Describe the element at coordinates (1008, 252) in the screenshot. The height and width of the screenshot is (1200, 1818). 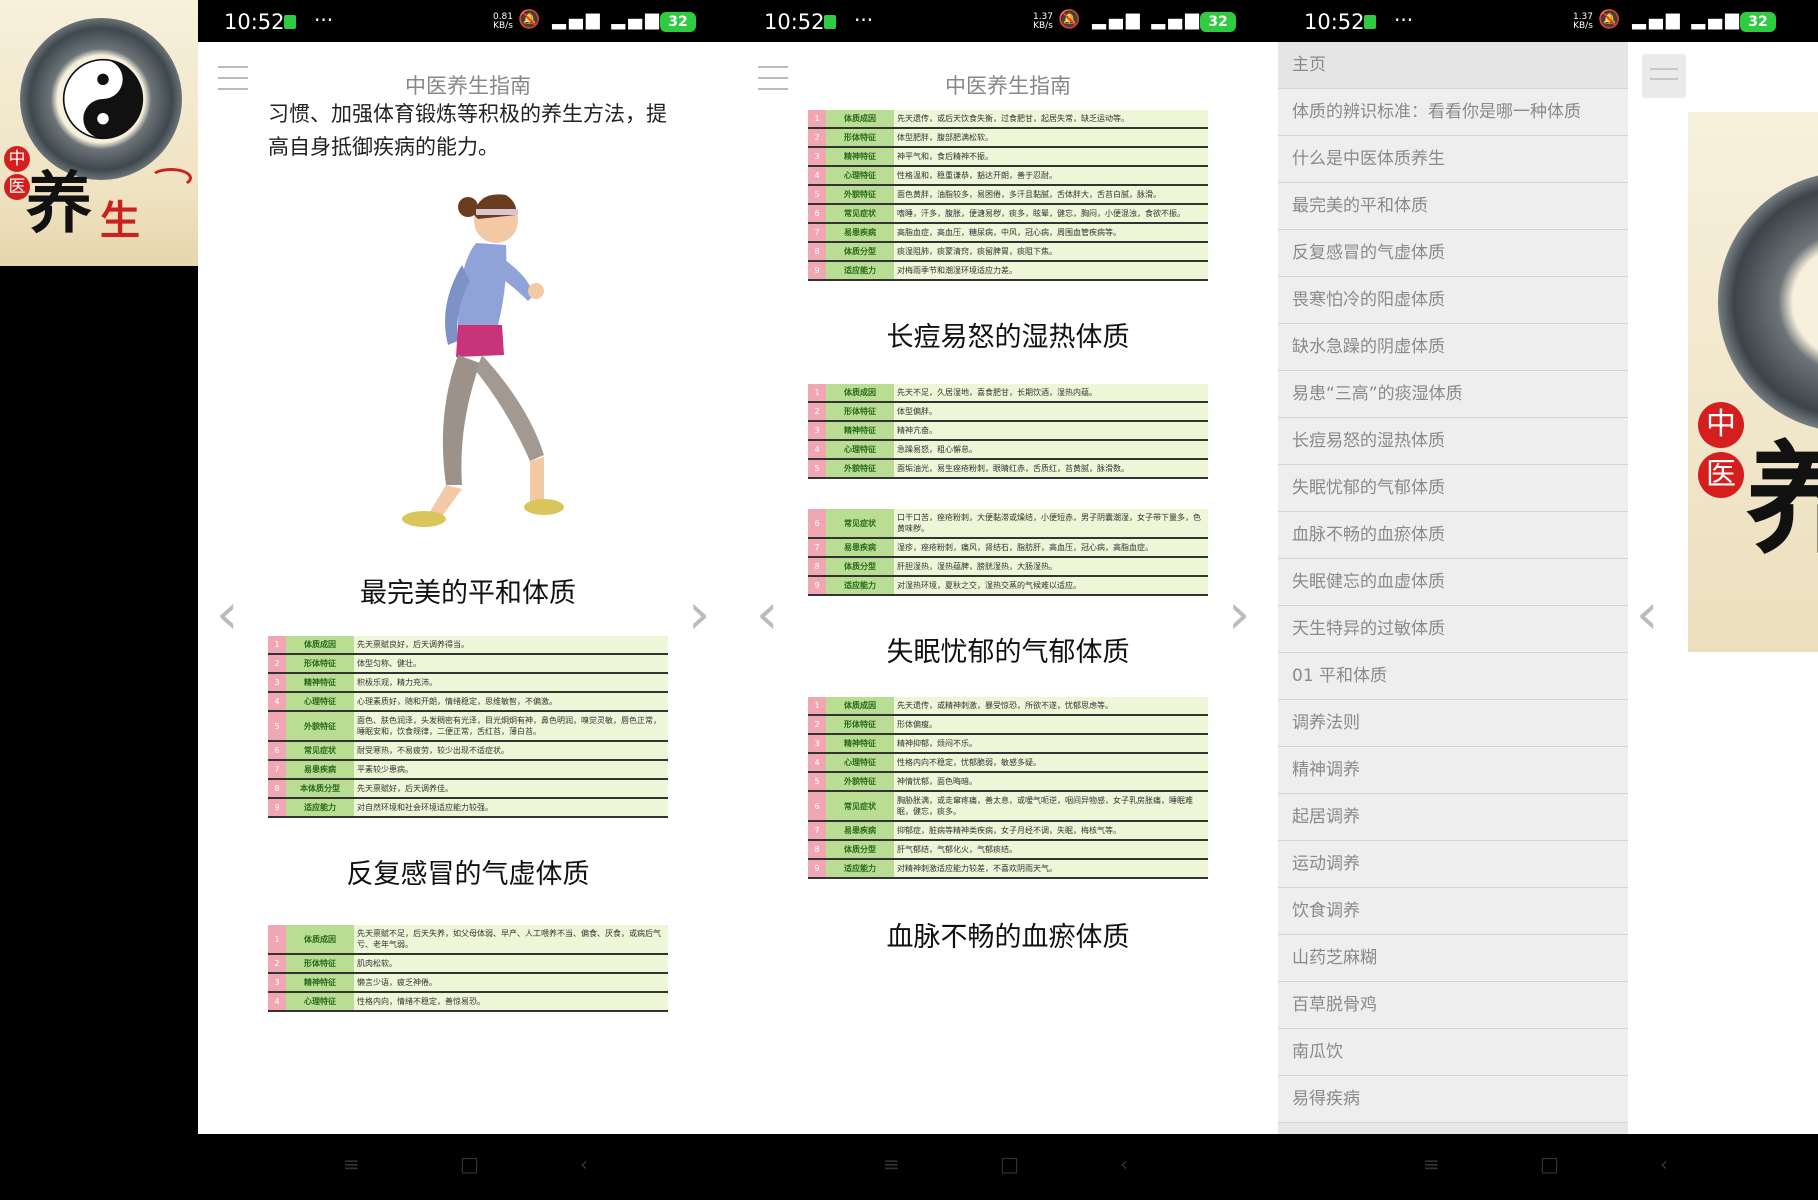
I see `table-row: 8 体质分型 痰湿阻肺，痰蒙清窍，痰留脾胃，痰阻下焦。` at that location.